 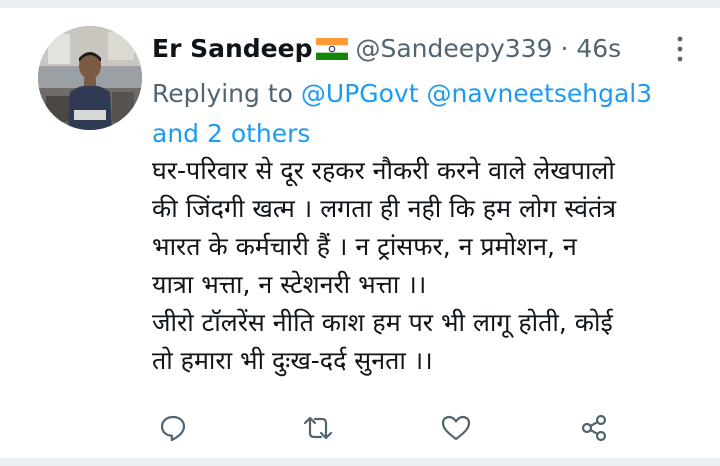 I want to click on share-button, so click(x=594, y=428).